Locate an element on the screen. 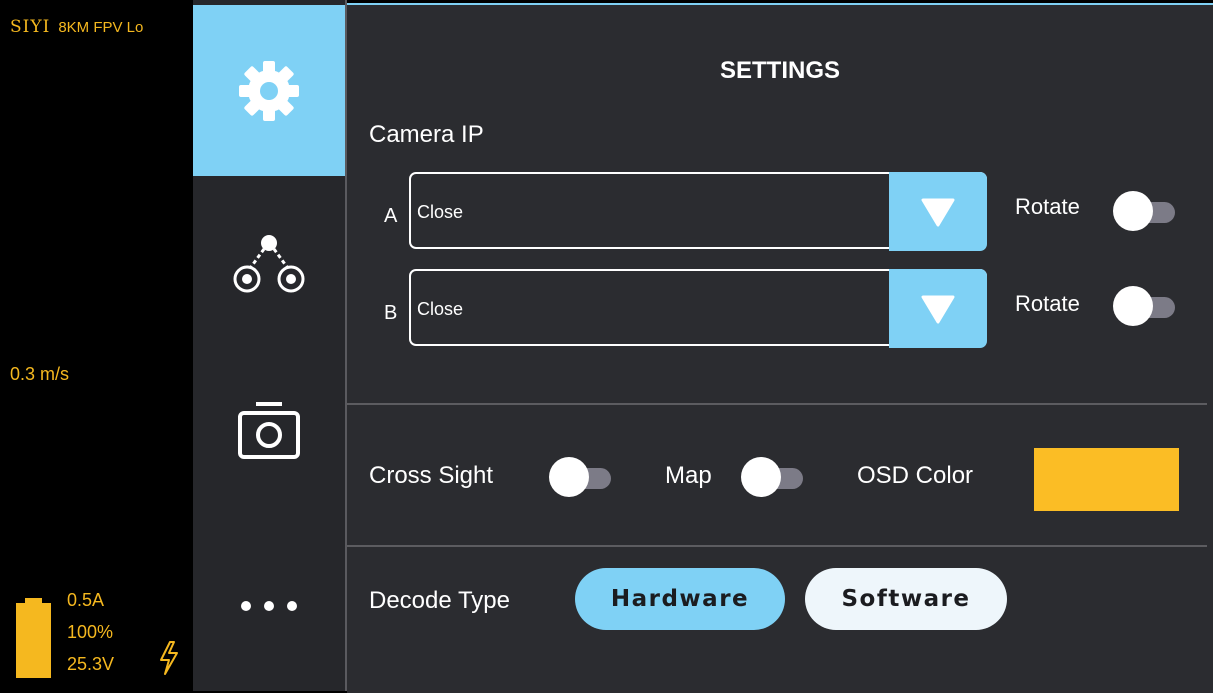 This screenshot has height=693, width=1213. nav-rail is located at coordinates (269, 345).